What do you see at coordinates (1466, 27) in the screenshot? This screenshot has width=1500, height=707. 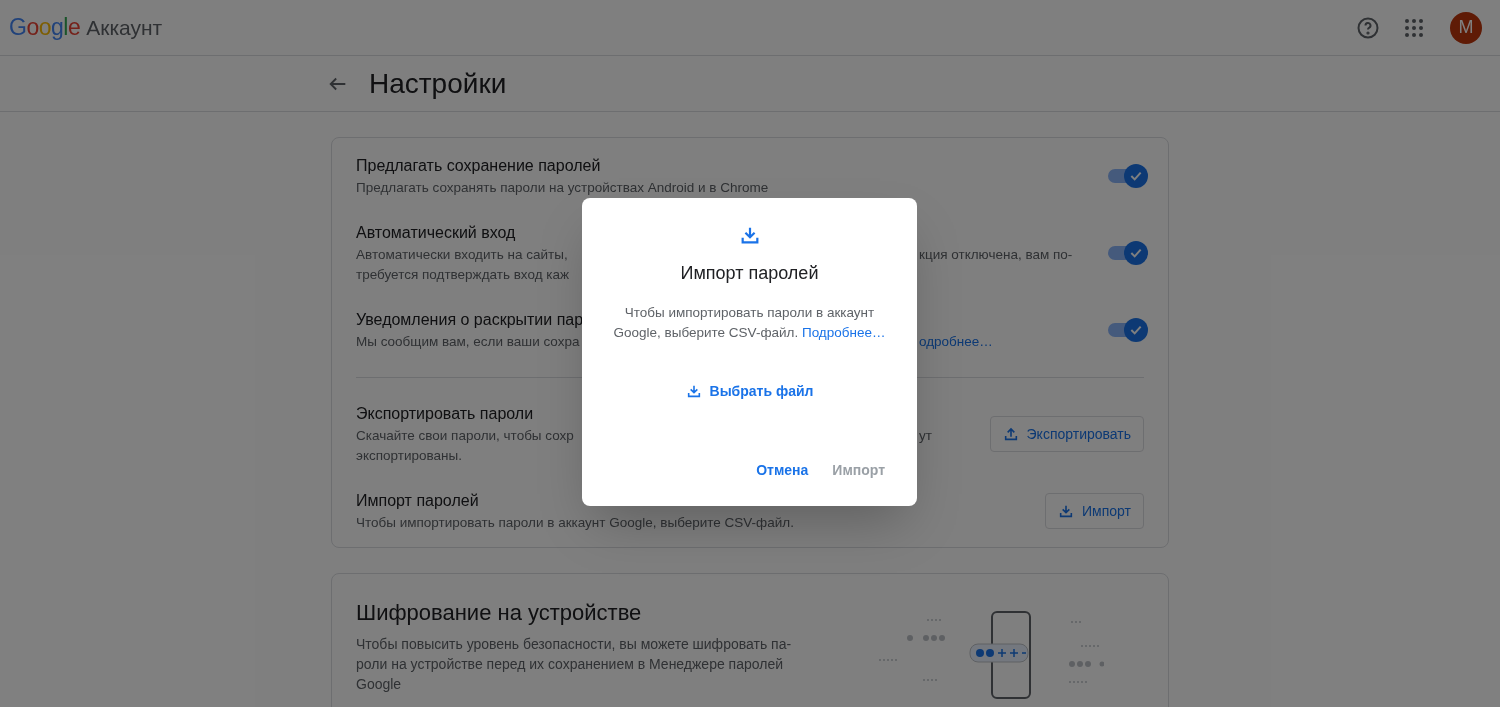 I see `avatar: M` at bounding box center [1466, 27].